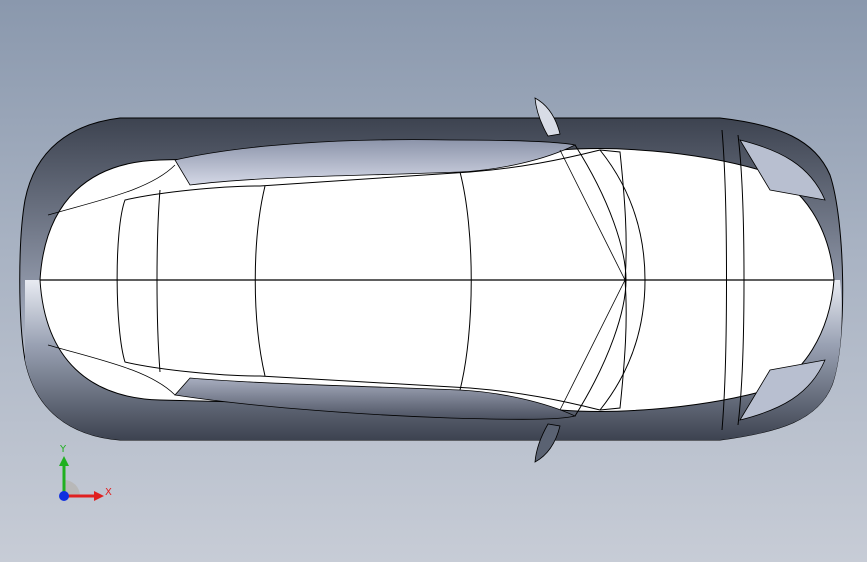 This screenshot has width=867, height=562. Describe the element at coordinates (85, 472) in the screenshot. I see `coordinate-triad: Y X` at that location.